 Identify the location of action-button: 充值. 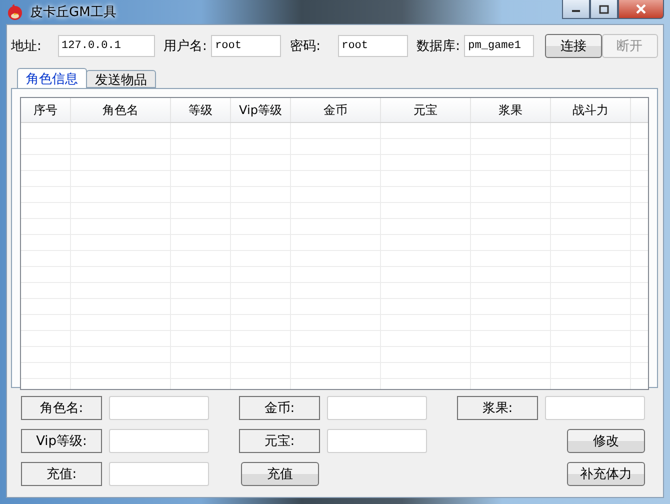
(280, 474).